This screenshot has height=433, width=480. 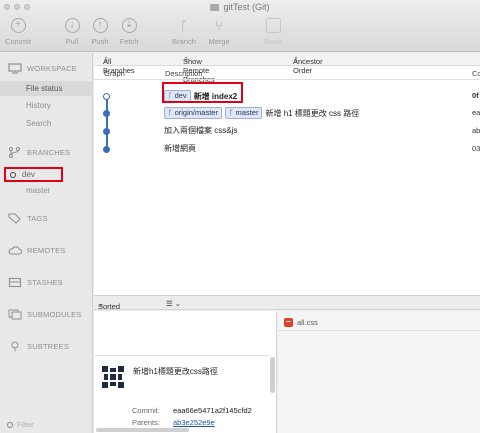 I want to click on sidebar-section-workspace: WORKSPACE, so click(x=42, y=68).